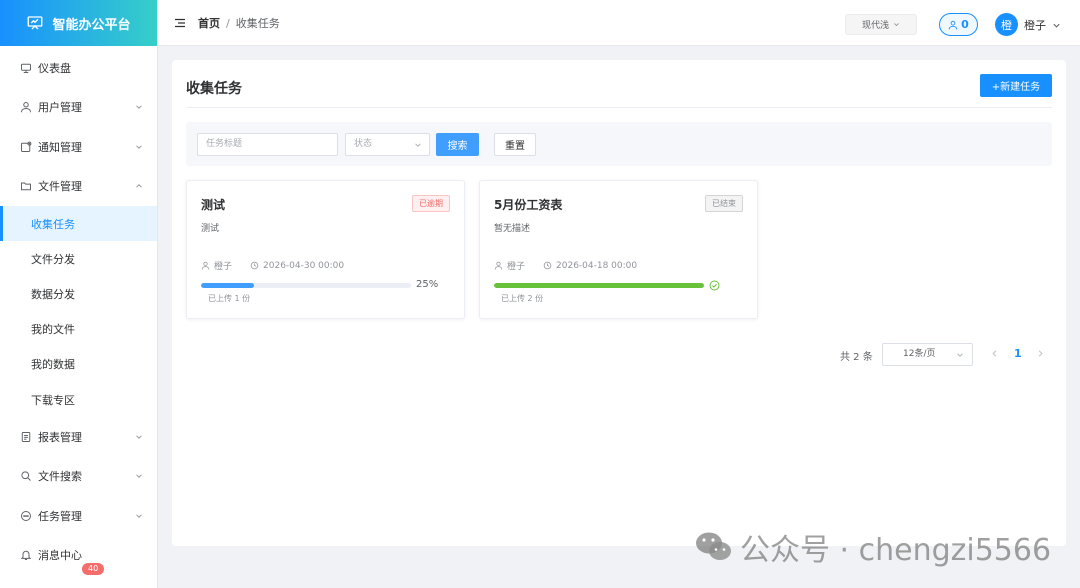 This screenshot has height=588, width=1080. I want to click on sidebar-subitem-collect-tasks: 收集任务, so click(78, 224).